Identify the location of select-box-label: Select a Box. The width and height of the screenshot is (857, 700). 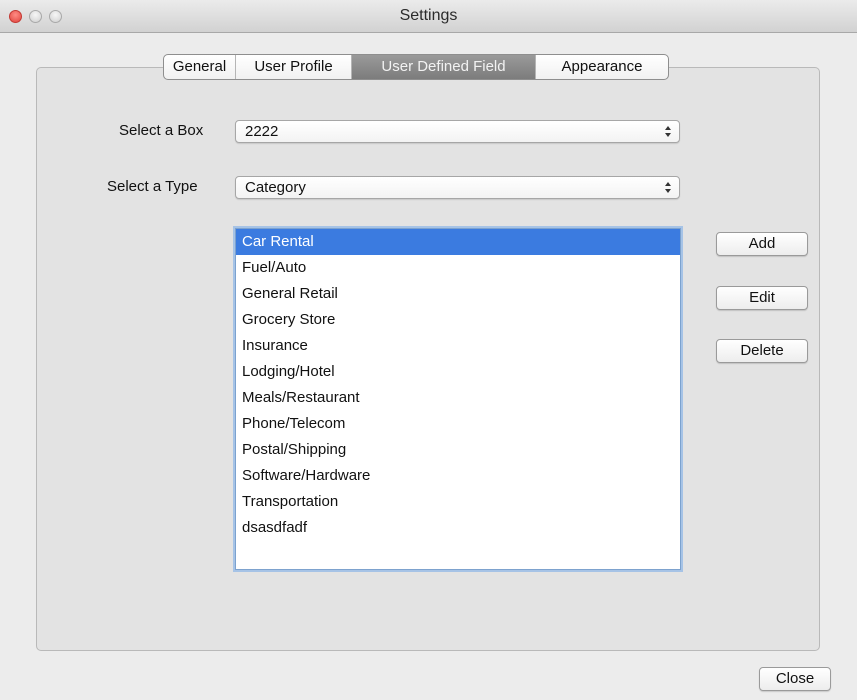
(161, 130).